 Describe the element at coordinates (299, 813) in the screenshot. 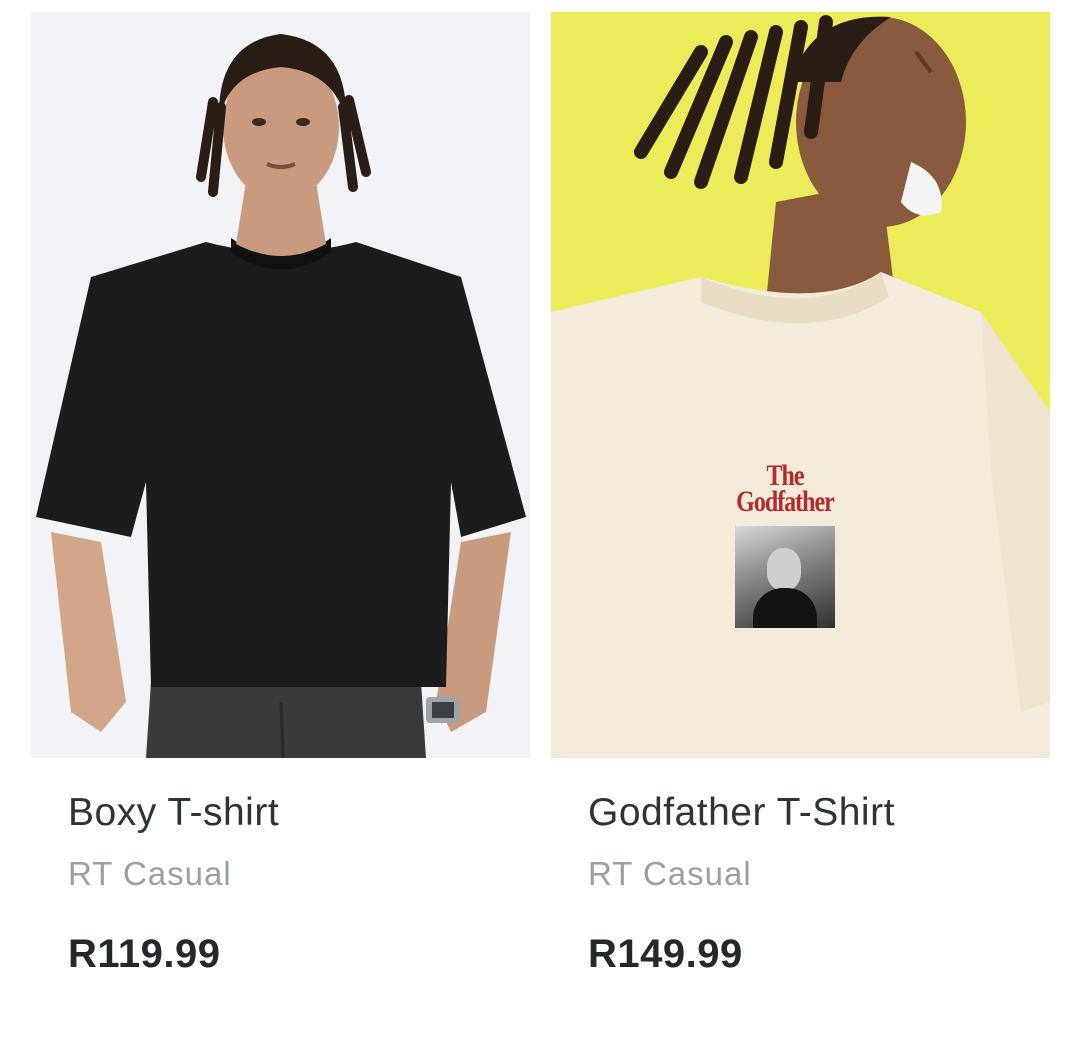

I see `product-name: Boxy T-shirt` at that location.